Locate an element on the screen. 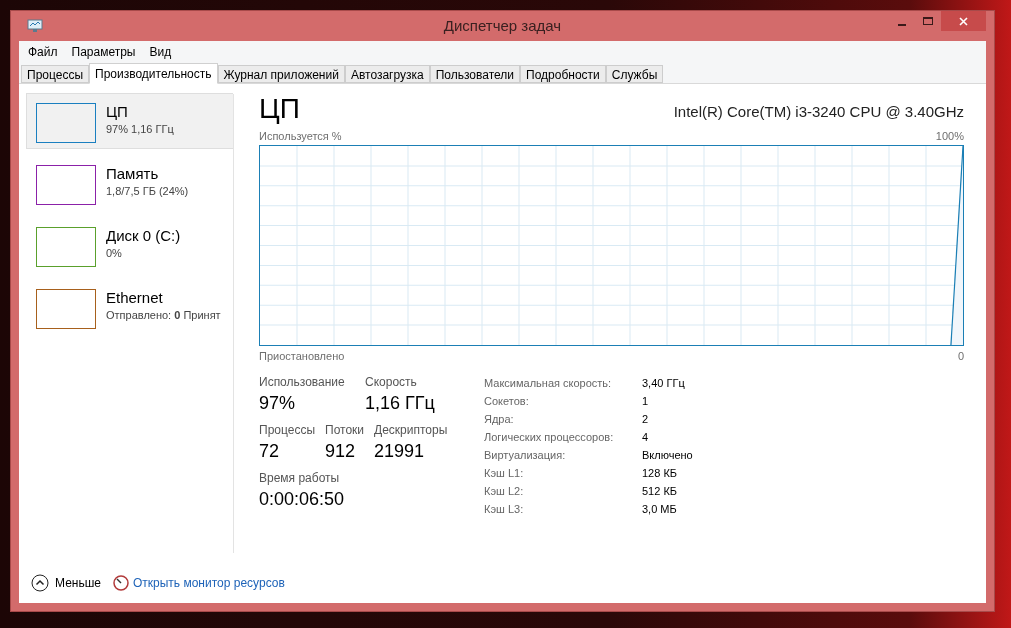  detail-value: 1 is located at coordinates (646, 401).